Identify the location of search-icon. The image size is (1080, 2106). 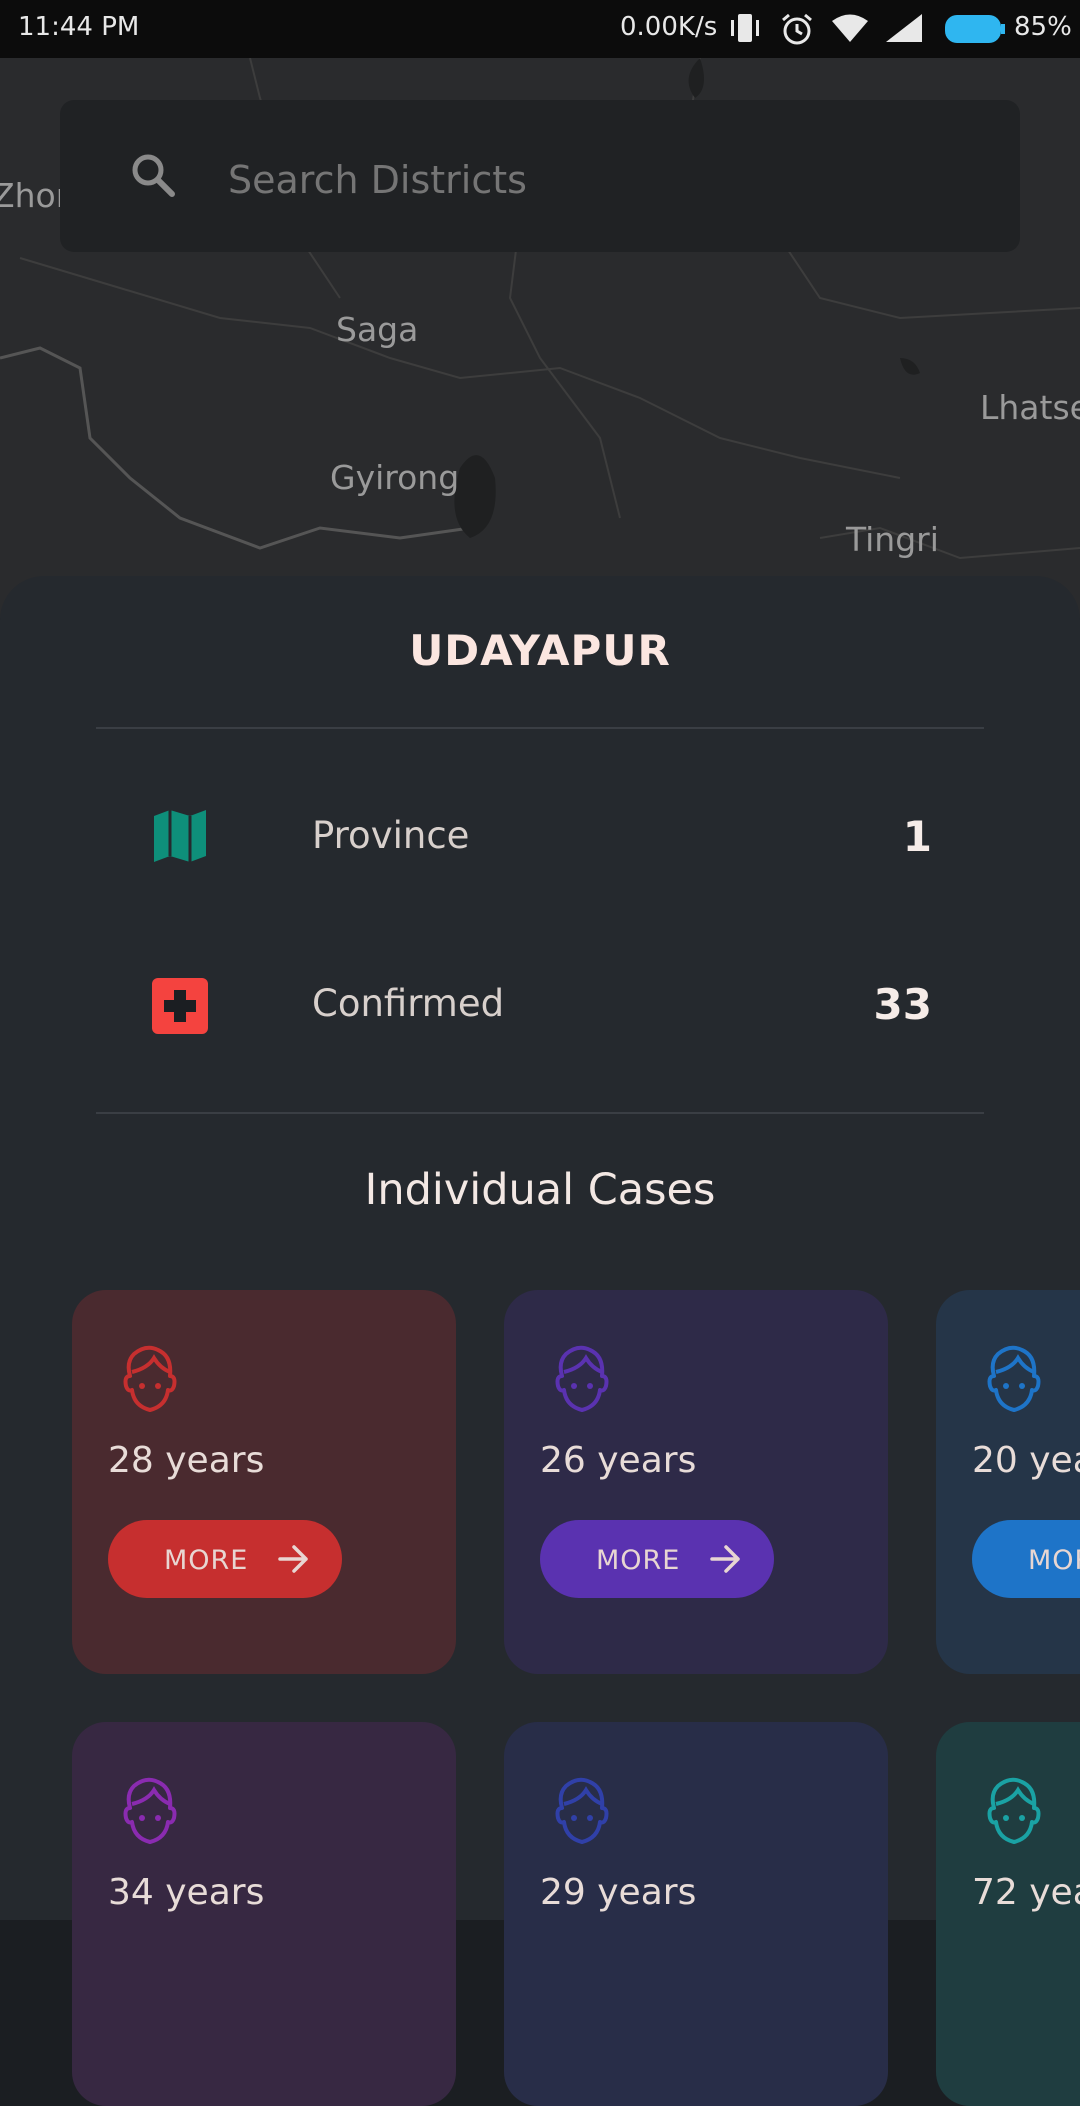
(153, 177).